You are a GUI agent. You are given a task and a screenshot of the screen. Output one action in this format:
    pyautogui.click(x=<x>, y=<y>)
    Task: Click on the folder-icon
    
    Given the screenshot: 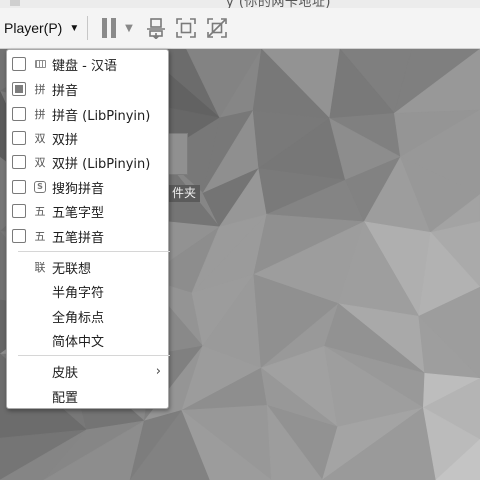 What is the action you would take?
    pyautogui.click(x=178, y=154)
    